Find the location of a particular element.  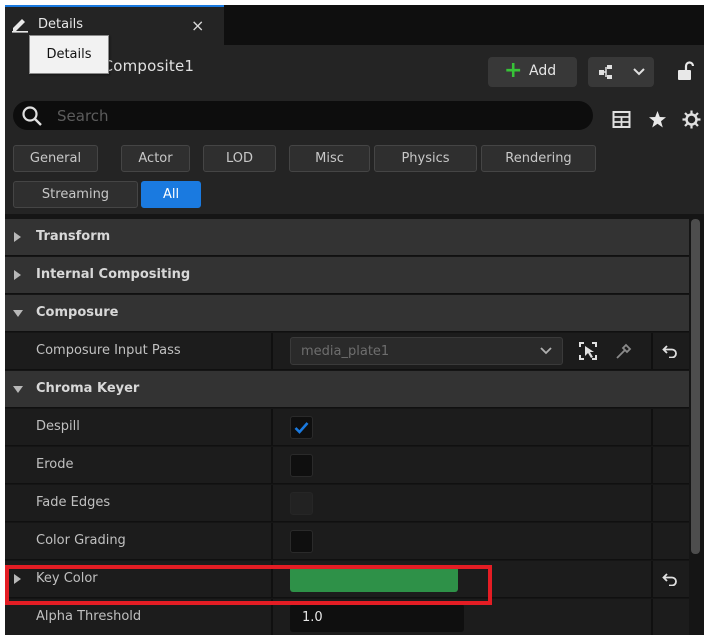

dropdown-value: media_plate1 is located at coordinates (345, 351).